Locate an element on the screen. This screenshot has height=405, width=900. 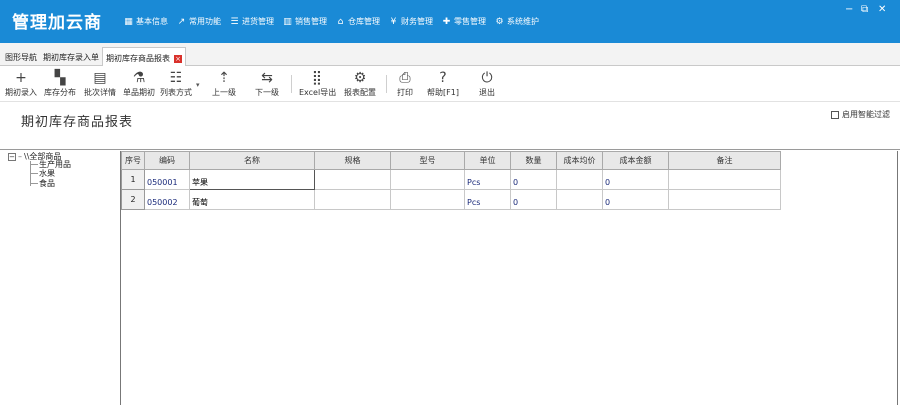
list-view-icon: ☷ is located at coordinates (176, 78).